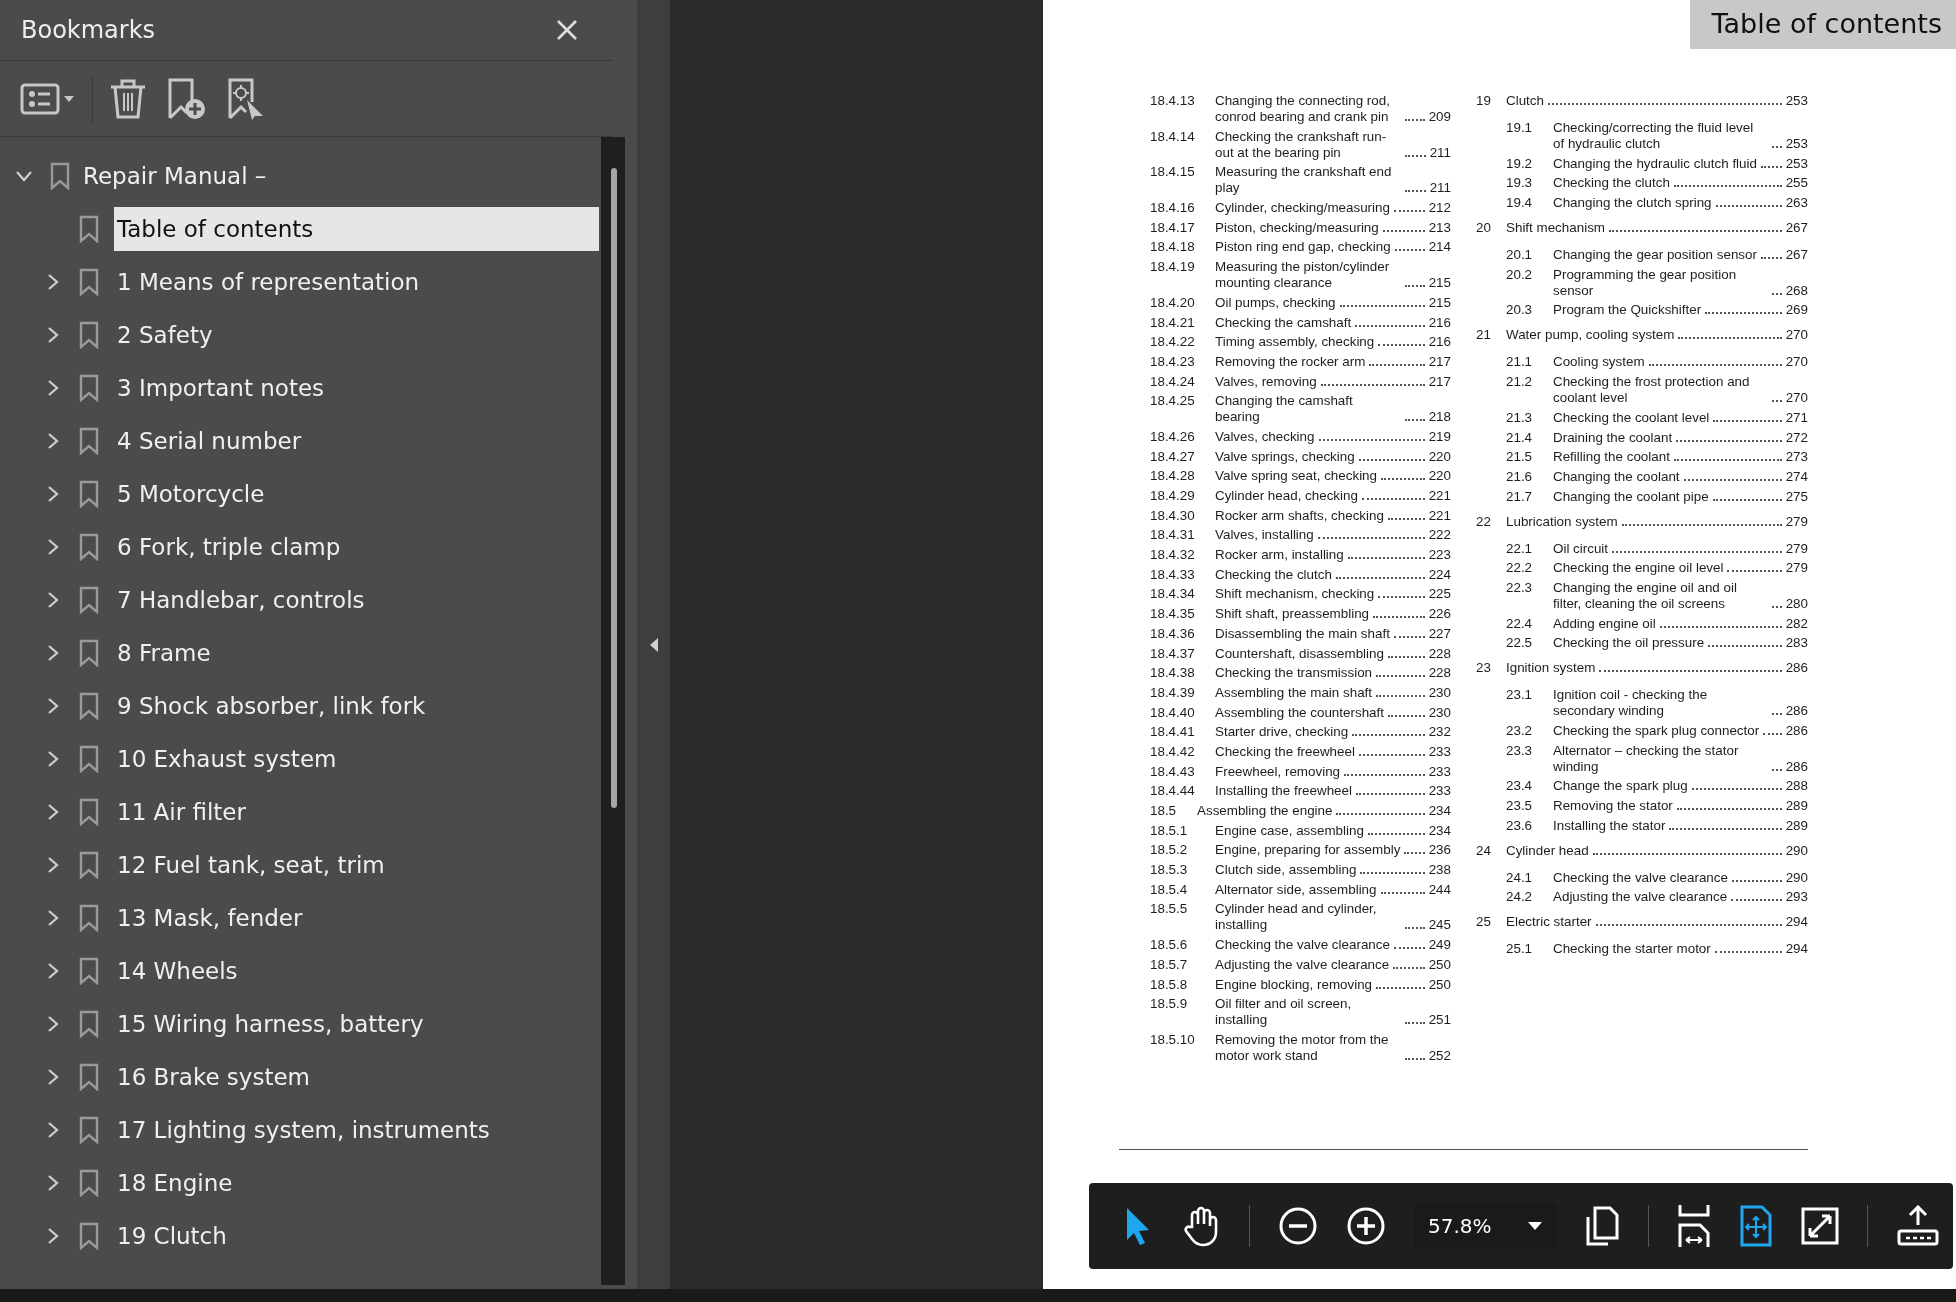 The width and height of the screenshot is (1956, 1302). Describe the element at coordinates (1796, 643) in the screenshot. I see `page-number: 283` at that location.